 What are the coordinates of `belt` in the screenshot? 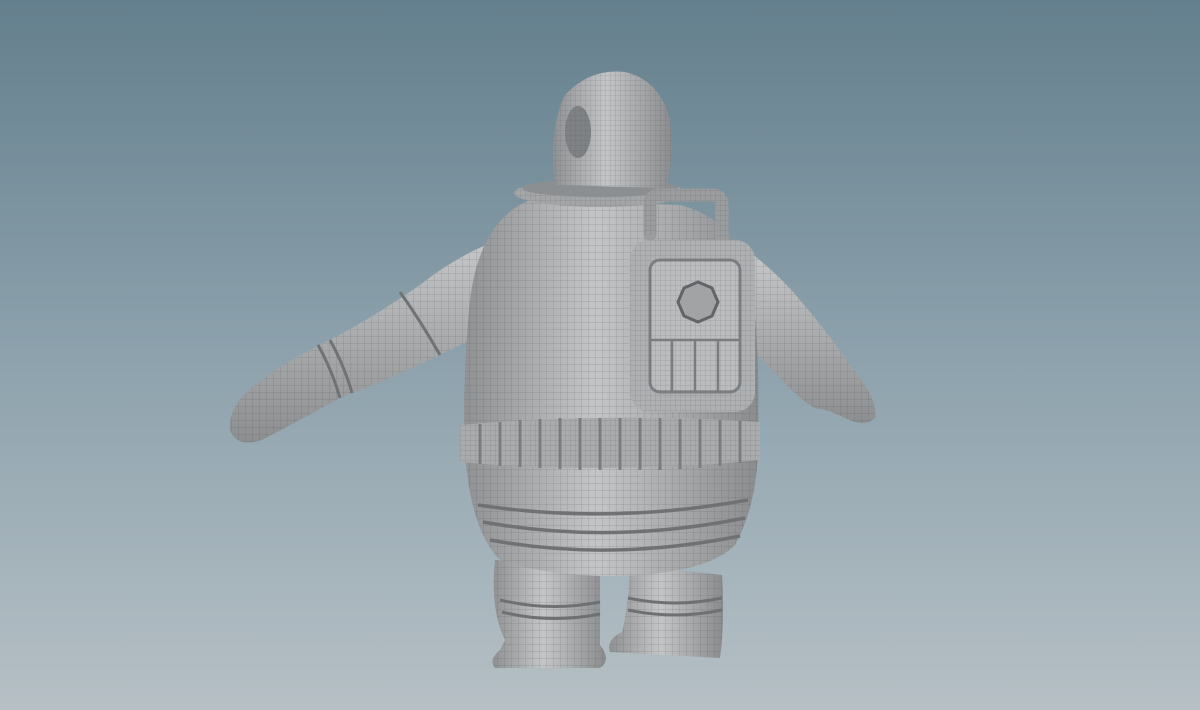 It's located at (610, 443).